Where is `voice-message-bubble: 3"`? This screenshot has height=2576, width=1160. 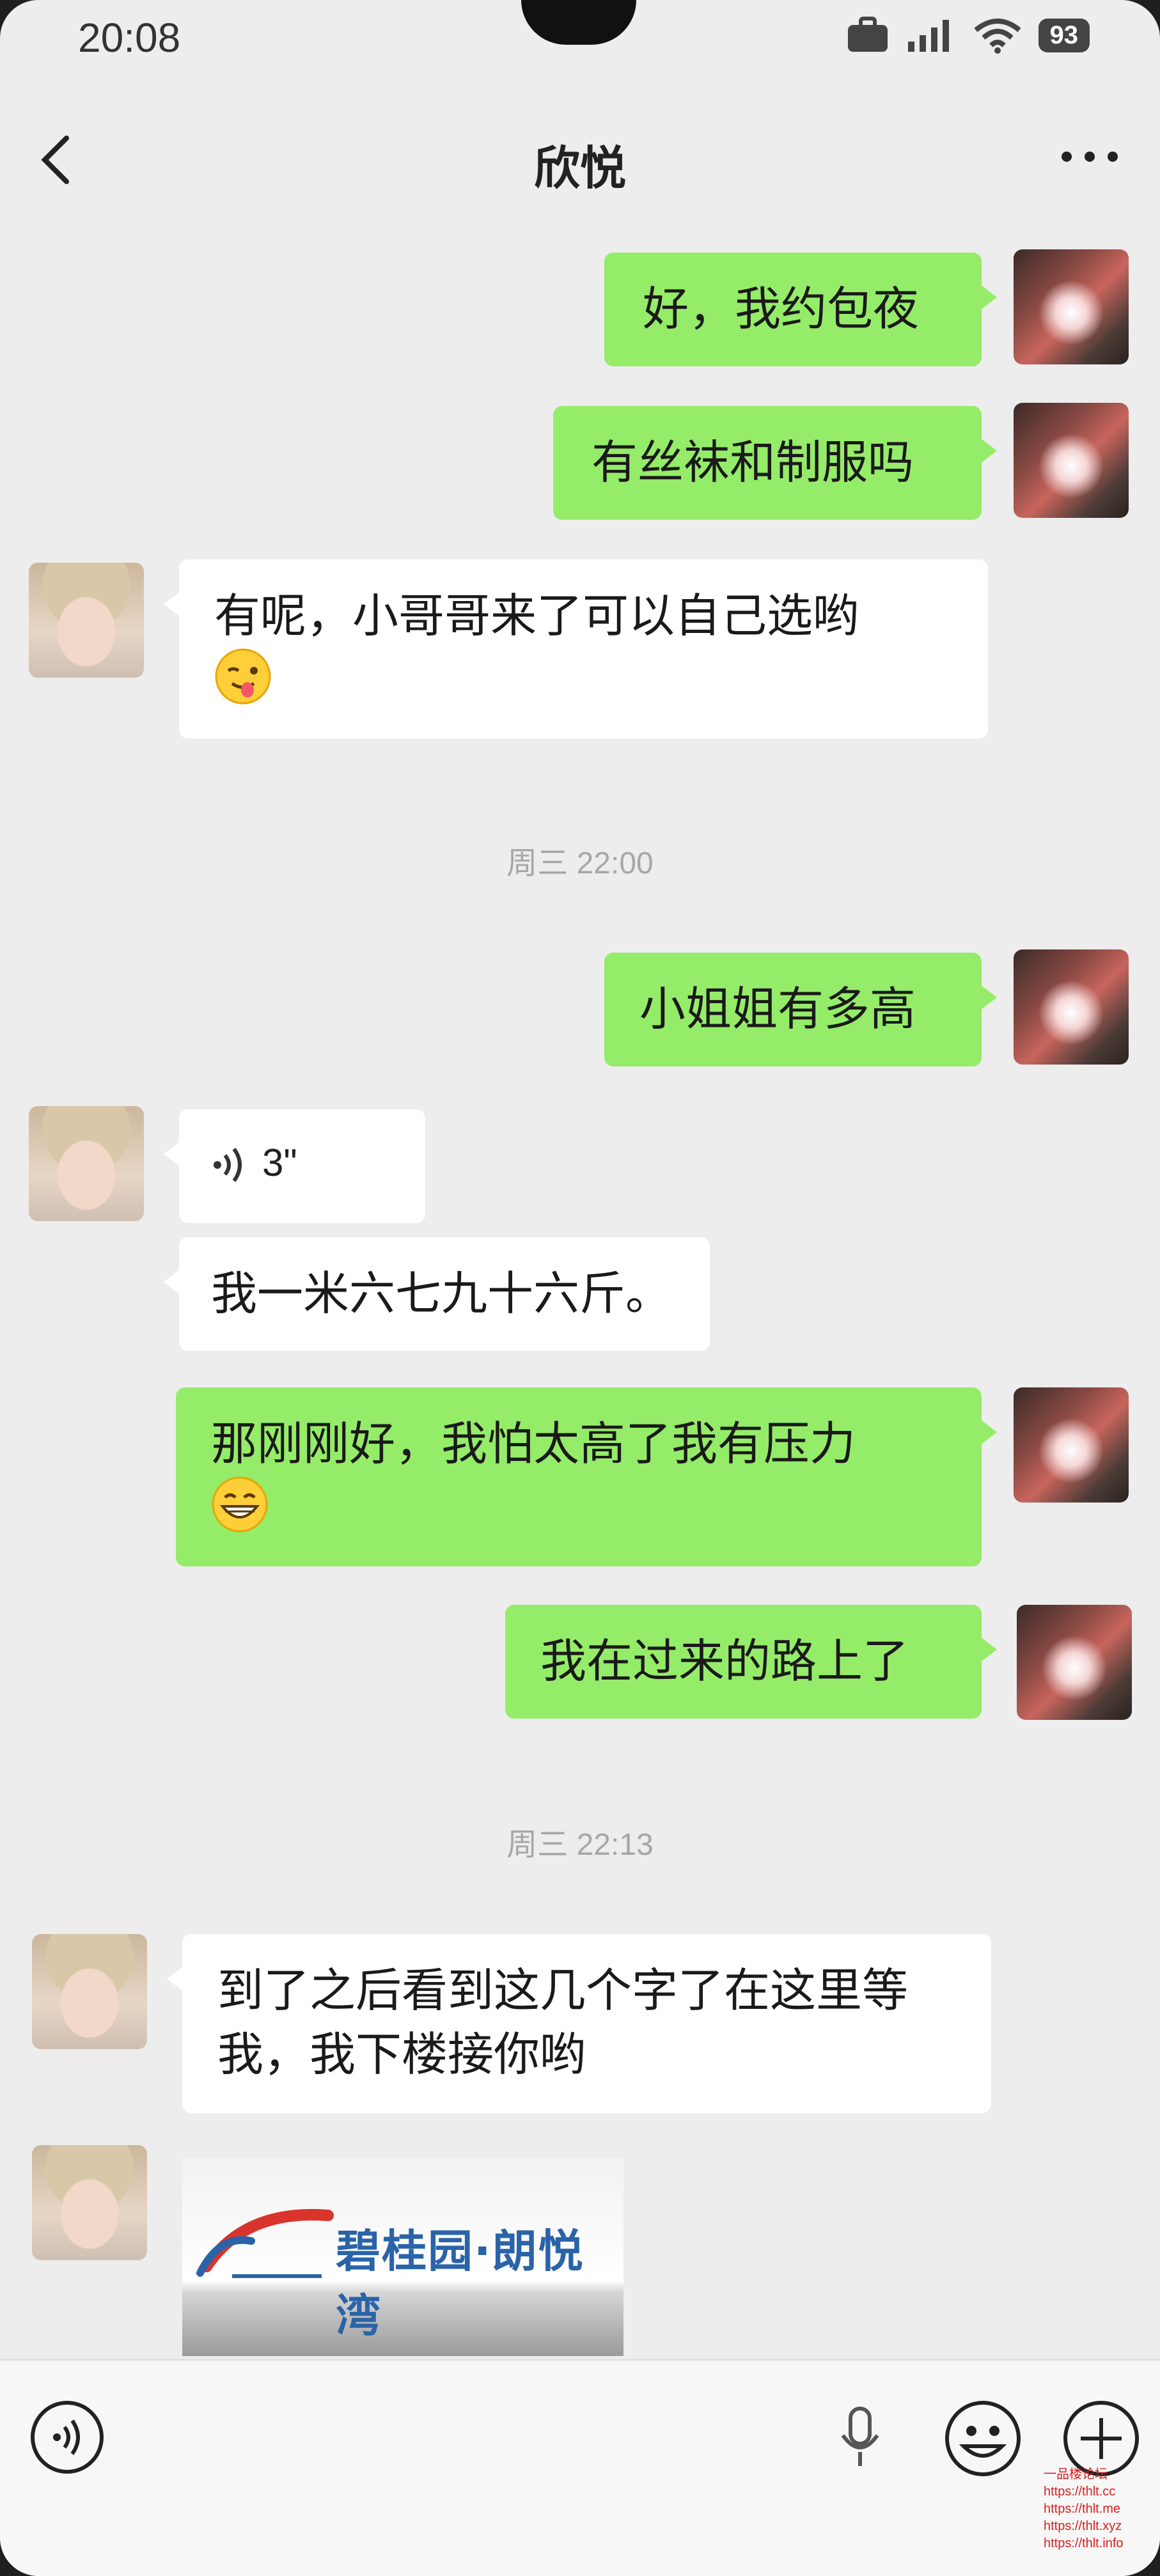
voice-message-bubble: 3" is located at coordinates (294, 1166).